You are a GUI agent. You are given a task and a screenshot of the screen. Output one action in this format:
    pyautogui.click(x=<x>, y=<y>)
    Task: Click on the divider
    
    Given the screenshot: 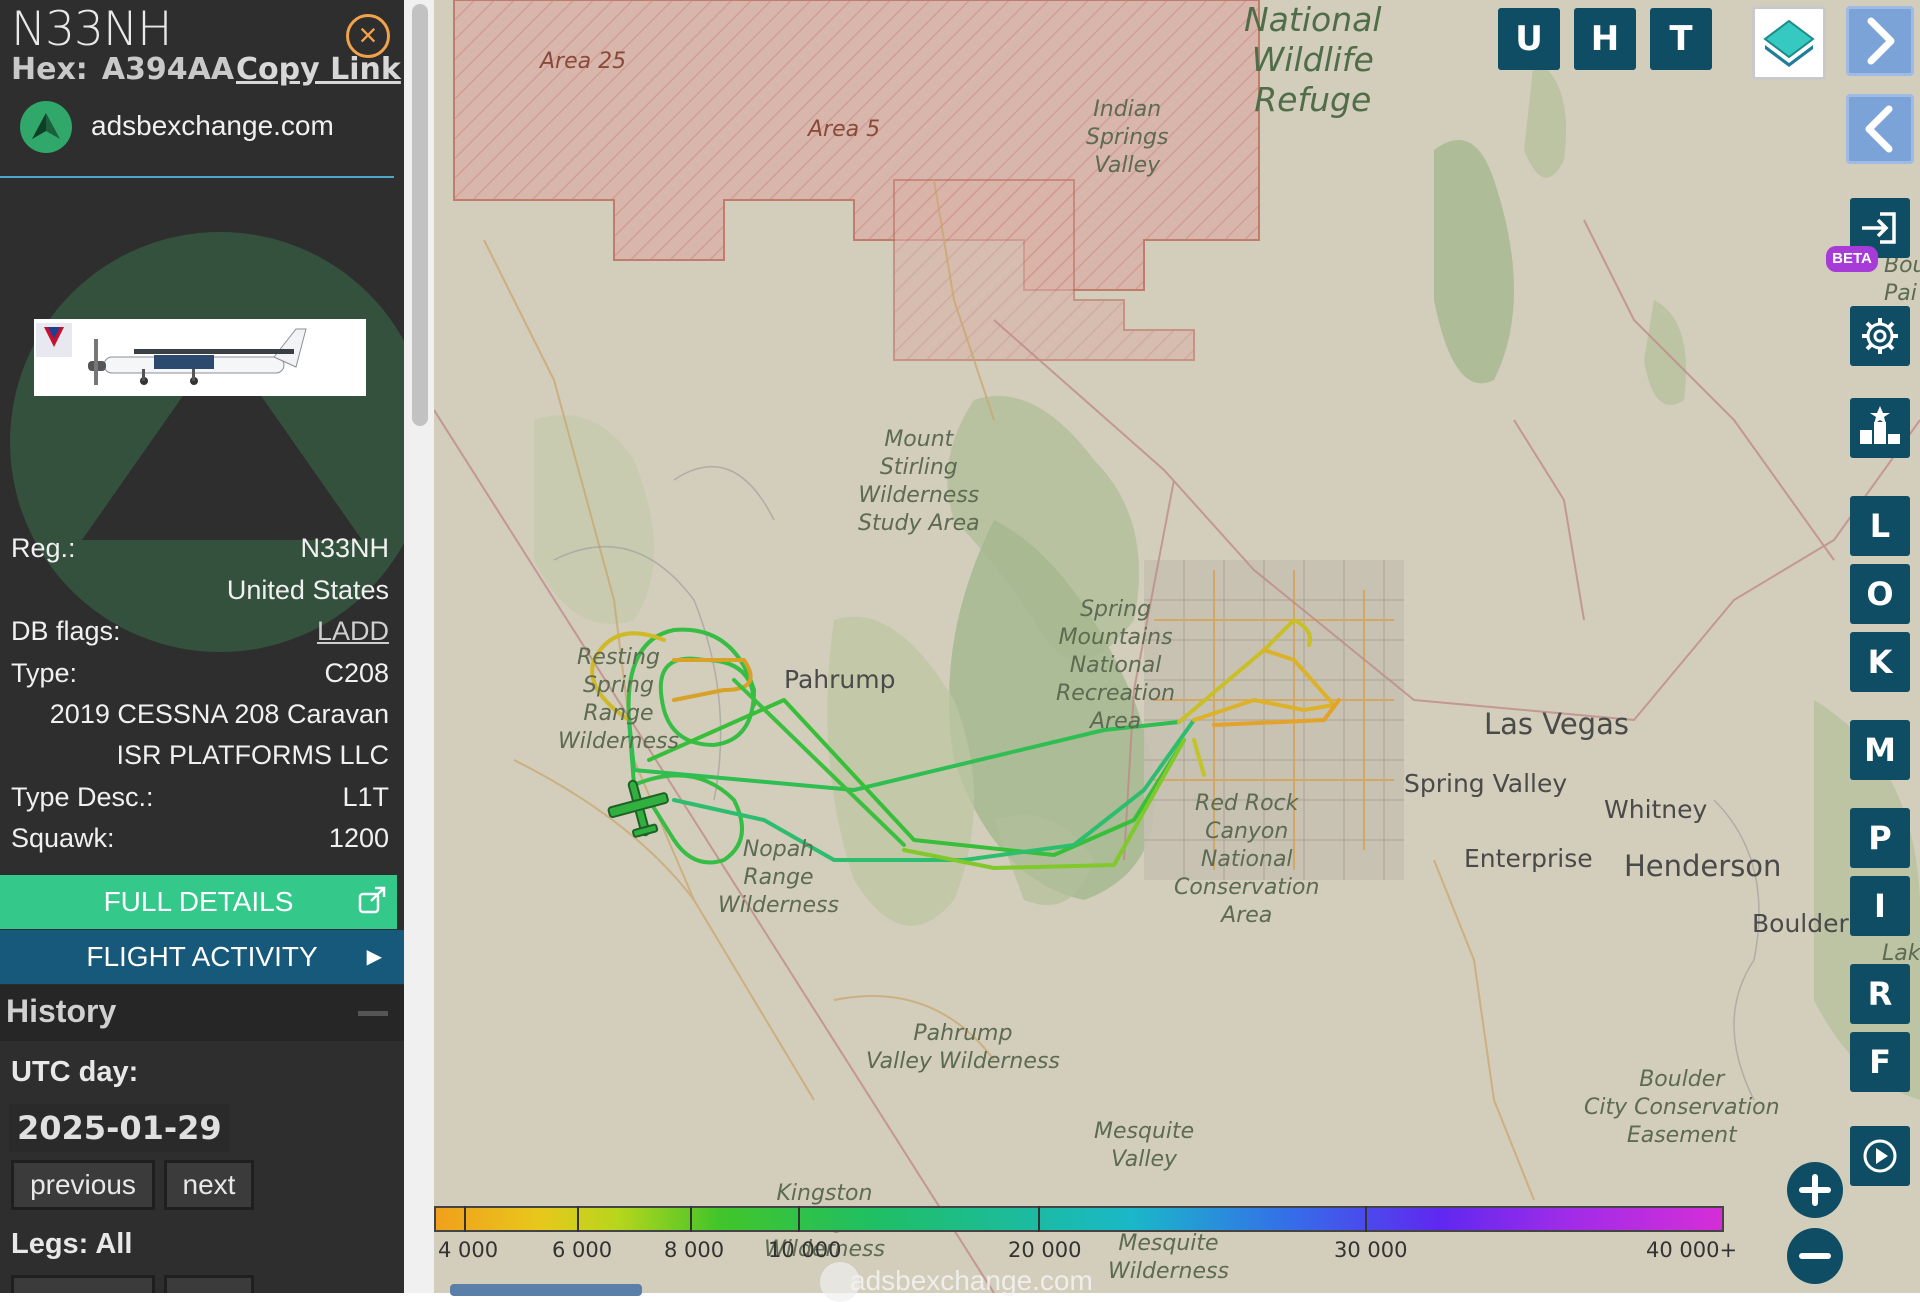 What is the action you would take?
    pyautogui.click(x=197, y=177)
    